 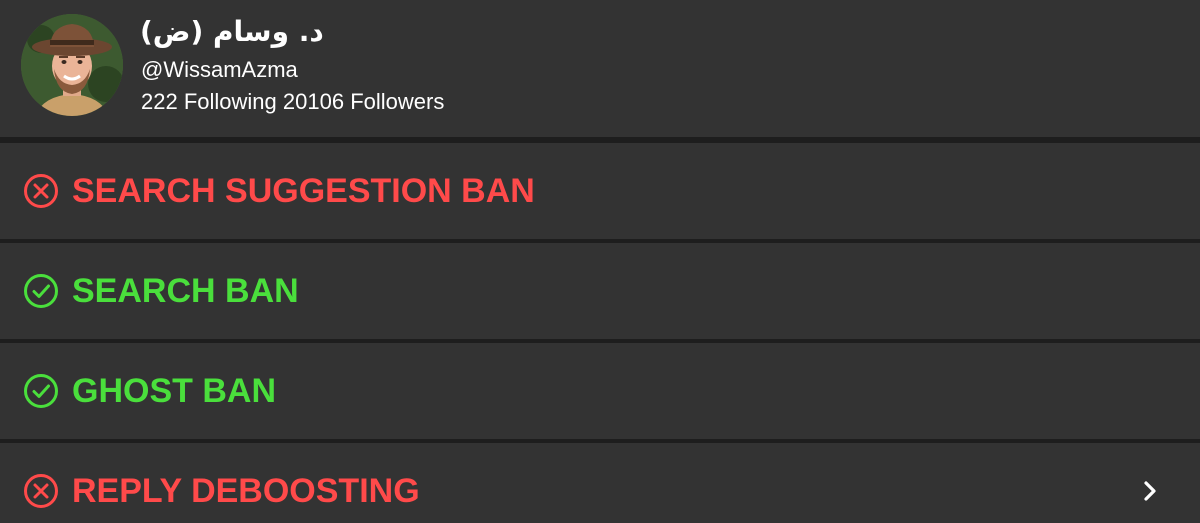 I want to click on chevron-right-icon, so click(x=1150, y=491).